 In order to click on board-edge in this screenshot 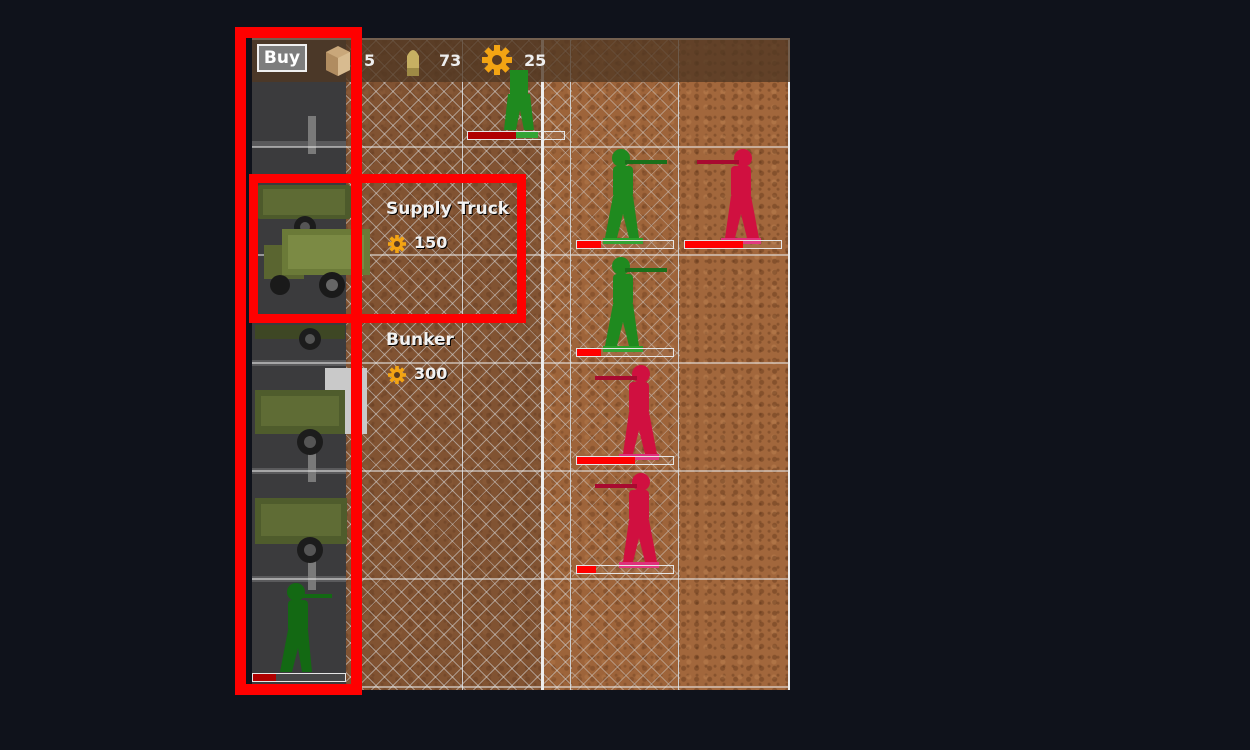, I will do `click(789, 364)`.